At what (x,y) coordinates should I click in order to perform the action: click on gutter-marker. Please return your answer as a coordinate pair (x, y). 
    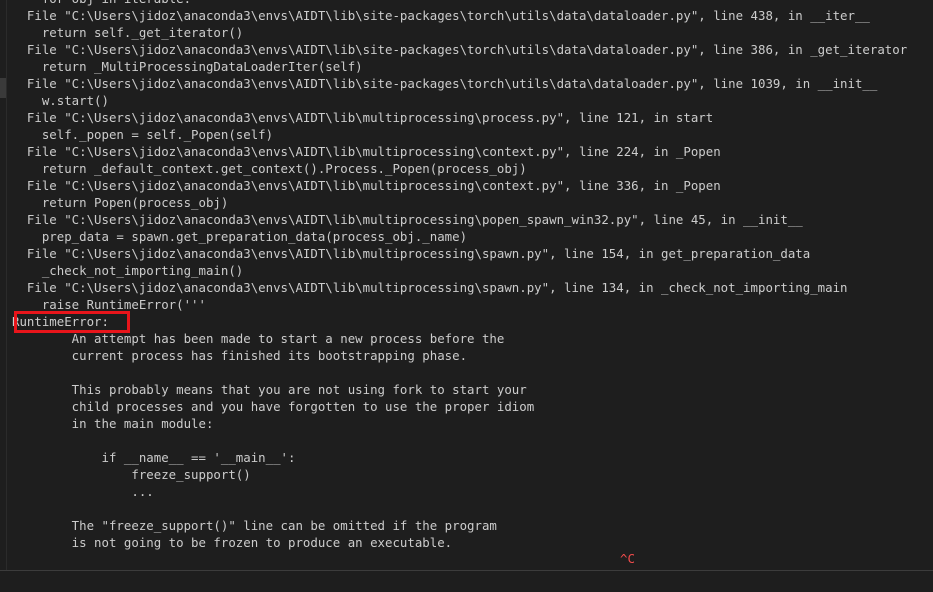
    Looking at the image, I should click on (3, 88).